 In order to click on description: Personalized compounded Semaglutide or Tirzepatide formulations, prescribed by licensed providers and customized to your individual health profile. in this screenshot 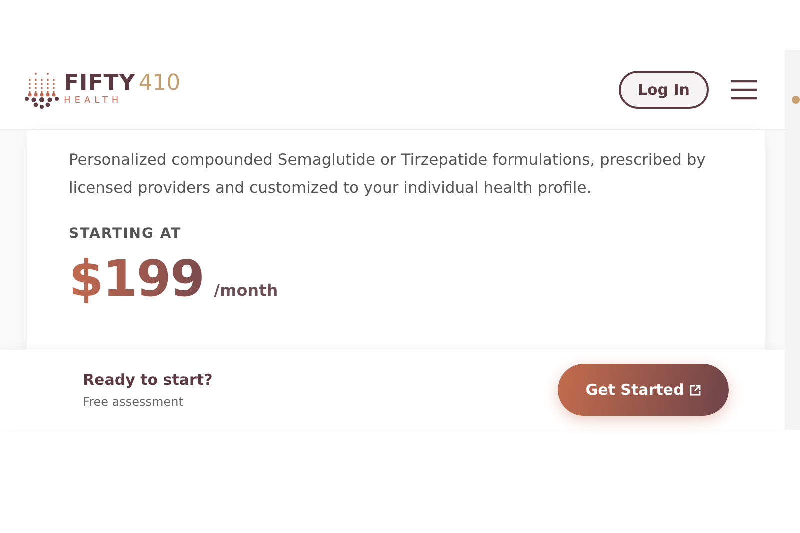, I will do `click(388, 174)`.